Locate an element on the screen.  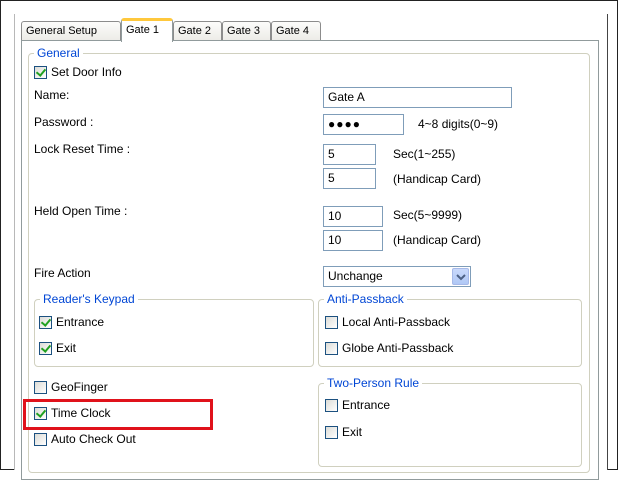
keypad-exit-checkbox is located at coordinates (45, 348).